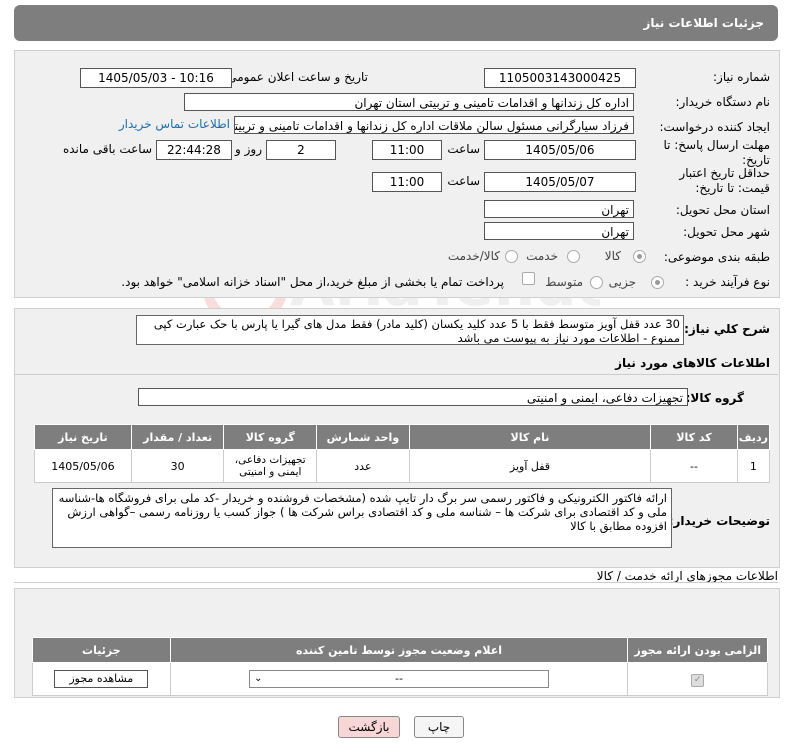  What do you see at coordinates (407, 150) in the screenshot?
I see `reply-time-field: 11:00` at bounding box center [407, 150].